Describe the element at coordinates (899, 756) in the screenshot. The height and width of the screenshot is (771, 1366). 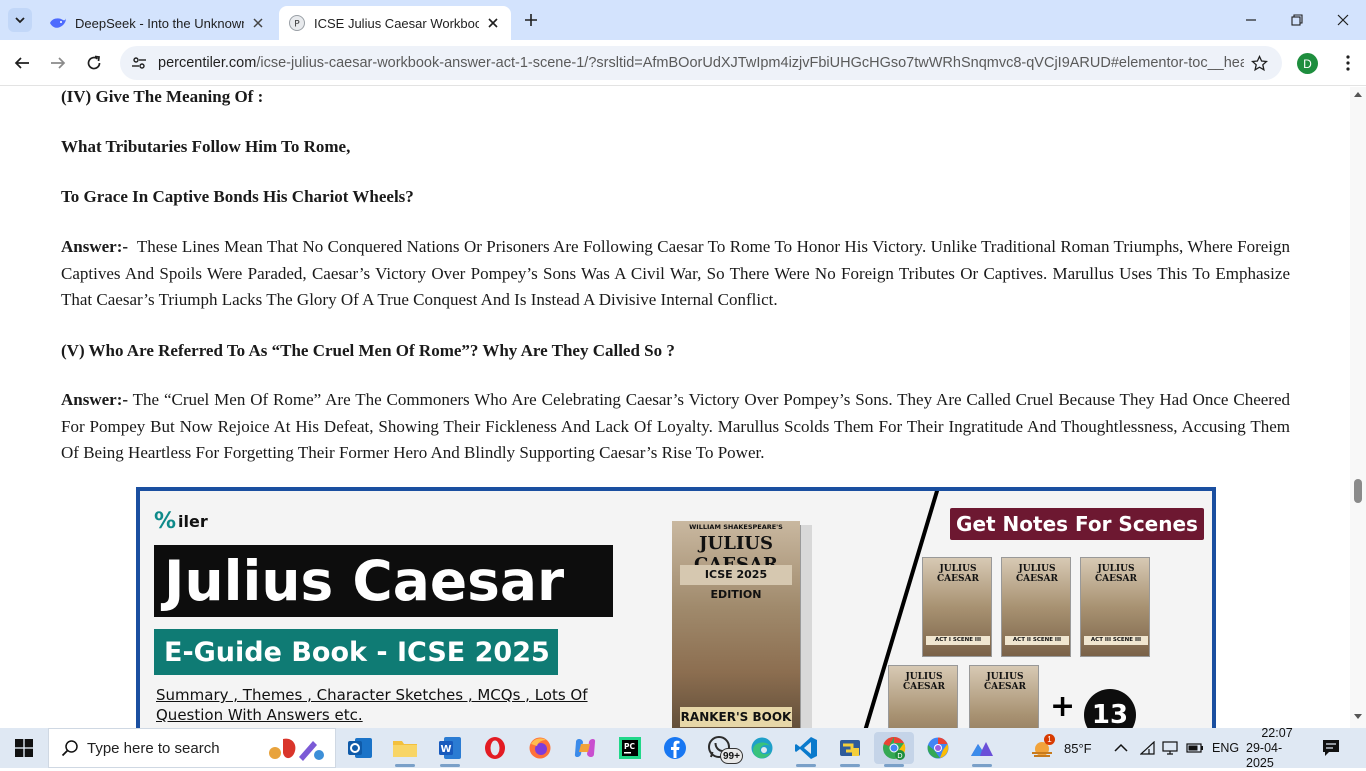
I see `svg-text: D` at that location.